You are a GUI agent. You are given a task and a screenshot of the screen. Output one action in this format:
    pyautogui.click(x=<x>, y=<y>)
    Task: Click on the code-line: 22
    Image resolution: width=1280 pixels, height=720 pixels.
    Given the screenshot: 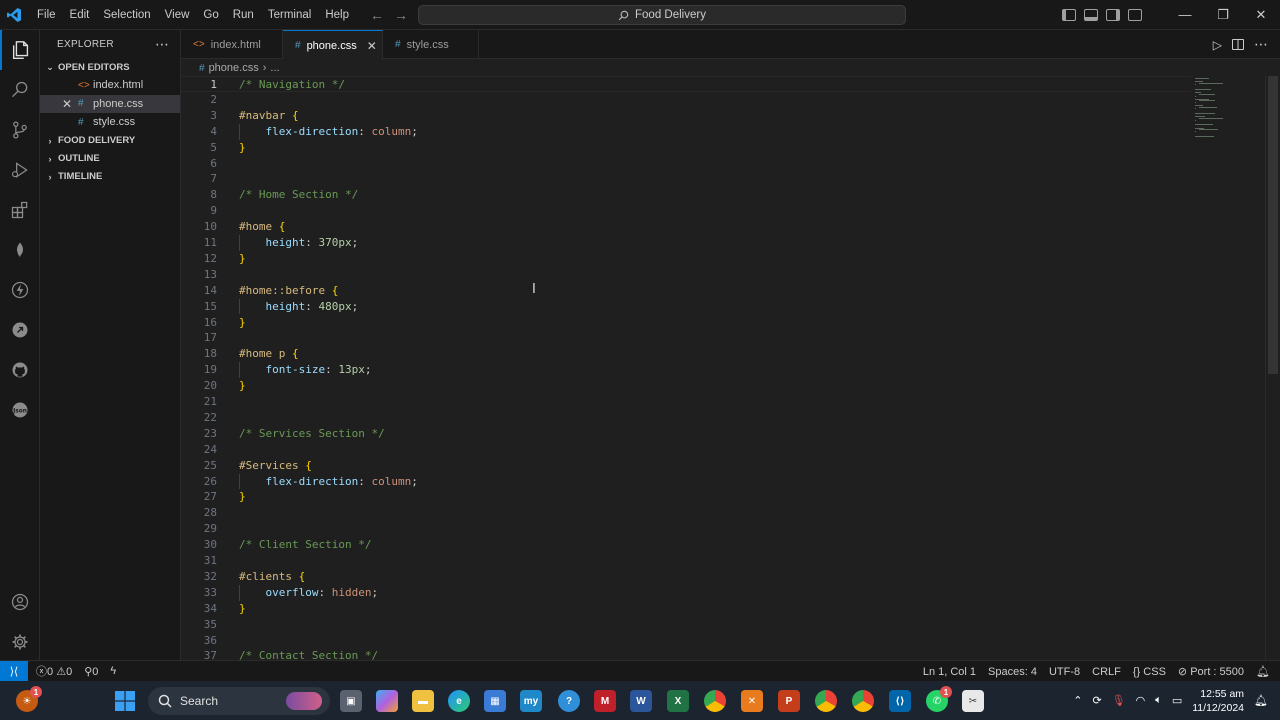 What is the action you would take?
    pyautogui.click(x=686, y=418)
    